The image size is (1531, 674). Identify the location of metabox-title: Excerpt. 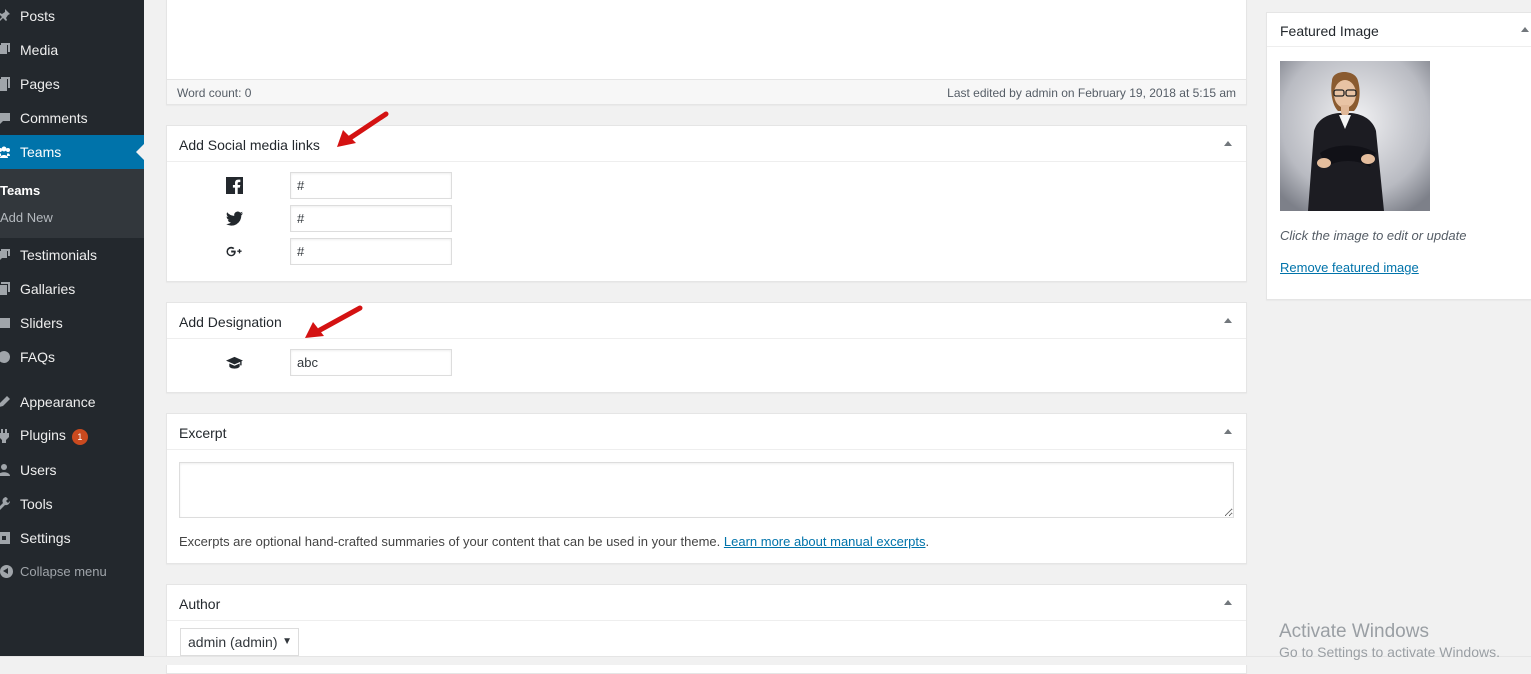
(203, 433).